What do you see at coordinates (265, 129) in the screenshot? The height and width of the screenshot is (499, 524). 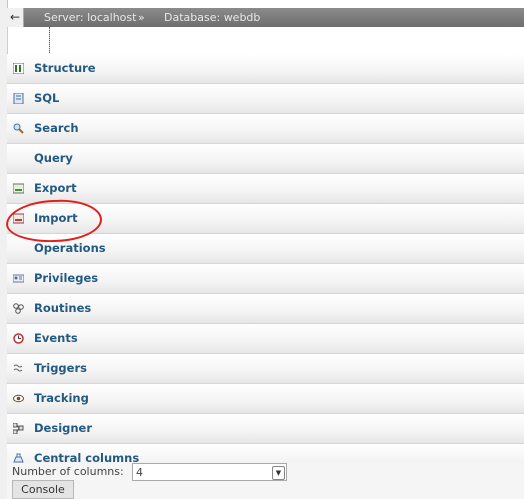 I see `menu-item-search: Search` at bounding box center [265, 129].